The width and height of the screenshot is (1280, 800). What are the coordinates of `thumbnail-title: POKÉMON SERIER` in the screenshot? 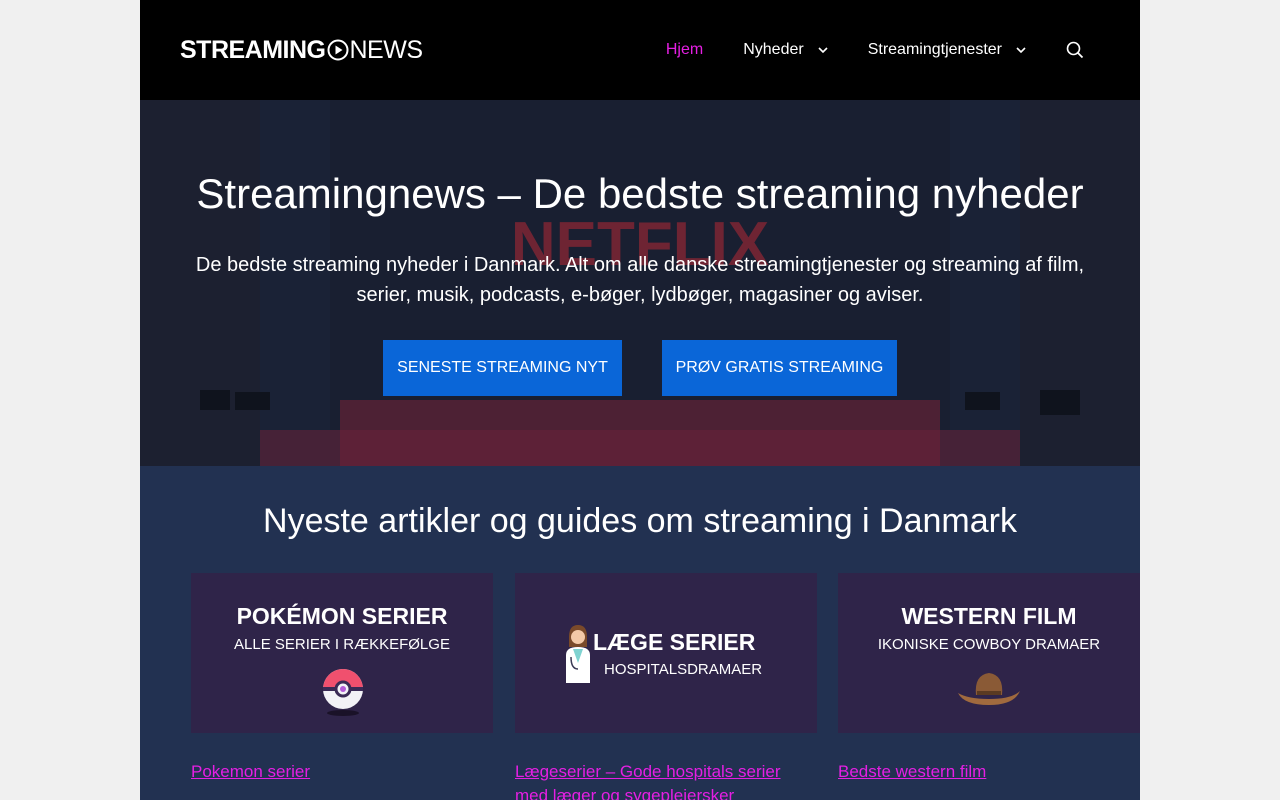 It's located at (342, 616).